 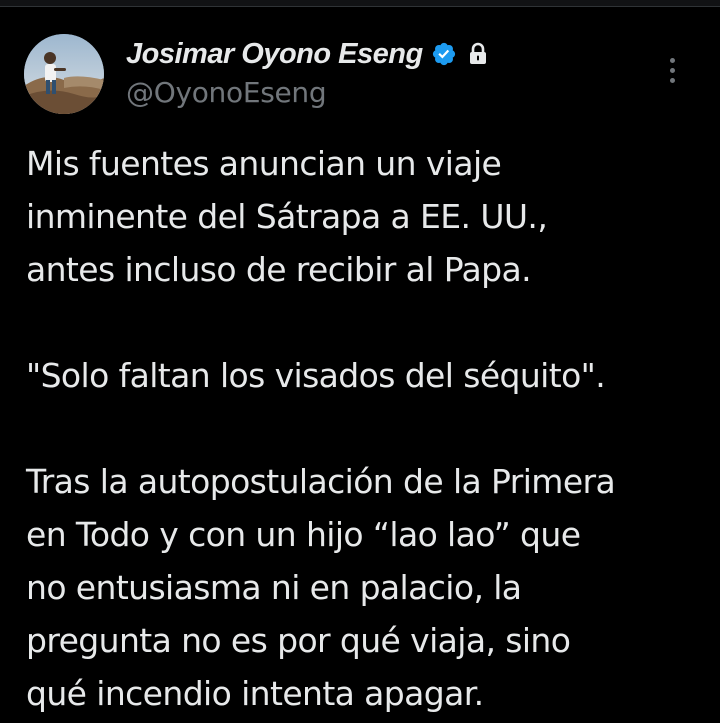 What do you see at coordinates (274, 54) in the screenshot?
I see `author-display-name: Josimar Oyono Eseng` at bounding box center [274, 54].